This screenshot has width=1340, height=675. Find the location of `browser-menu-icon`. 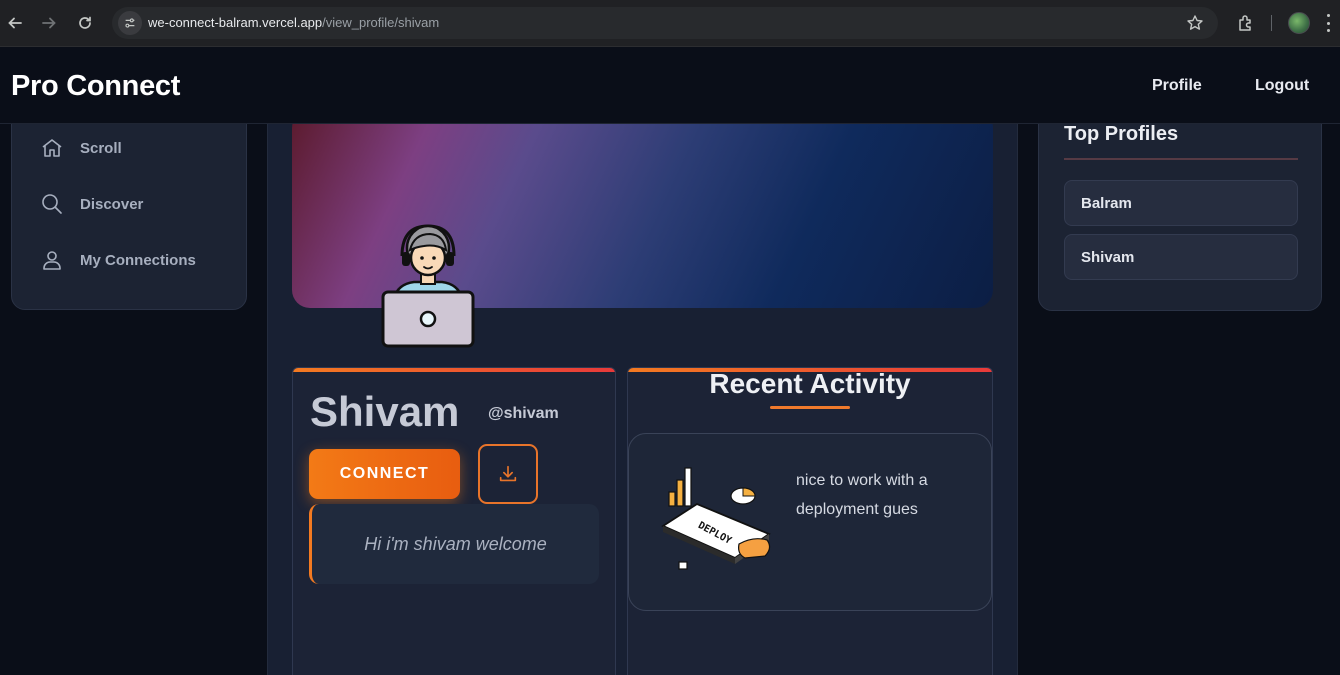

browser-menu-icon is located at coordinates (1329, 23).